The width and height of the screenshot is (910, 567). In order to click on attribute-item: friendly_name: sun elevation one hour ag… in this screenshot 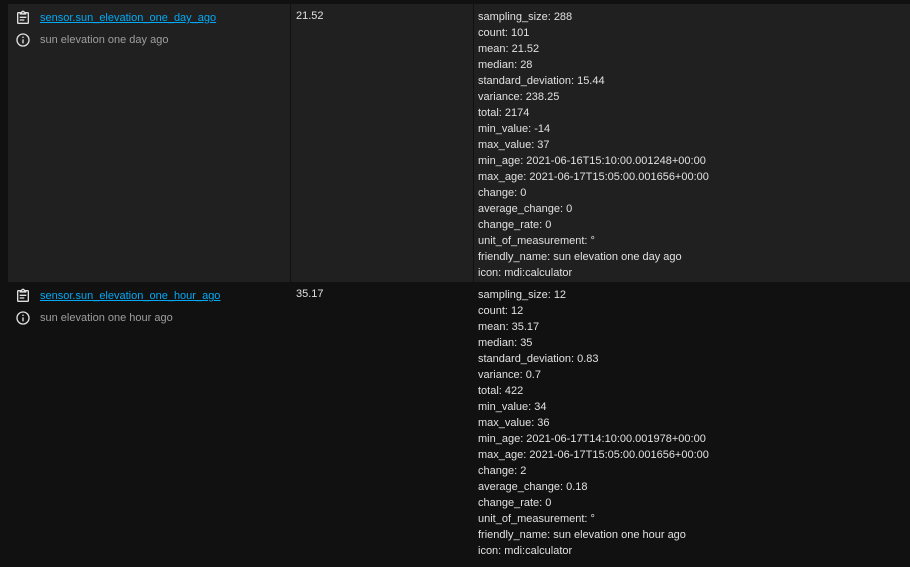, I will do `click(582, 535)`.